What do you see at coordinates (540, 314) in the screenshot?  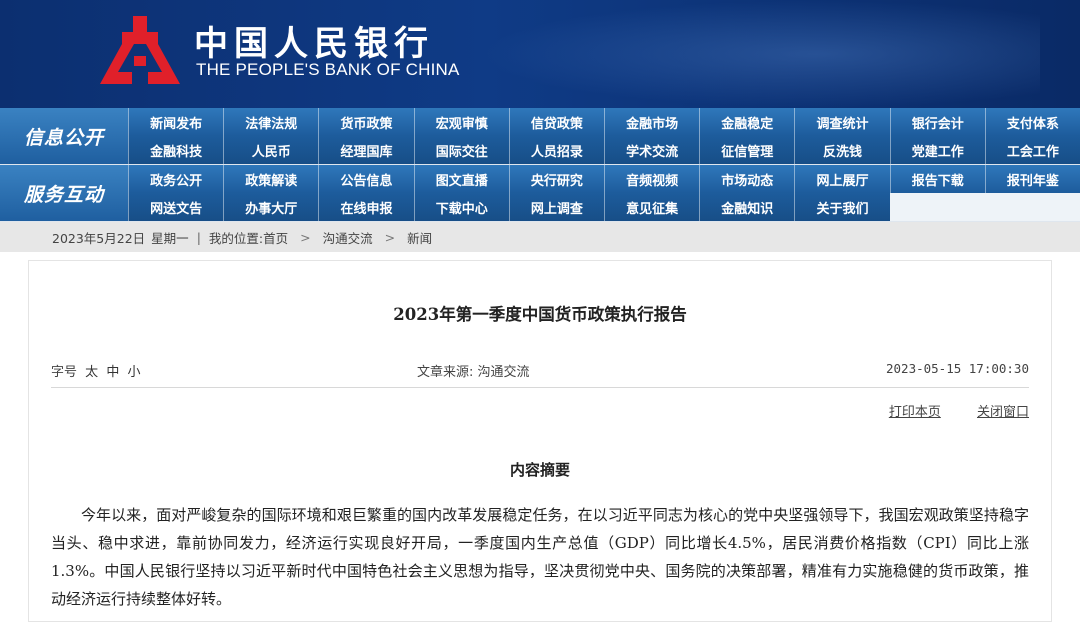 I see `article-title: 2023年第一季度中国货币政策执行报告` at bounding box center [540, 314].